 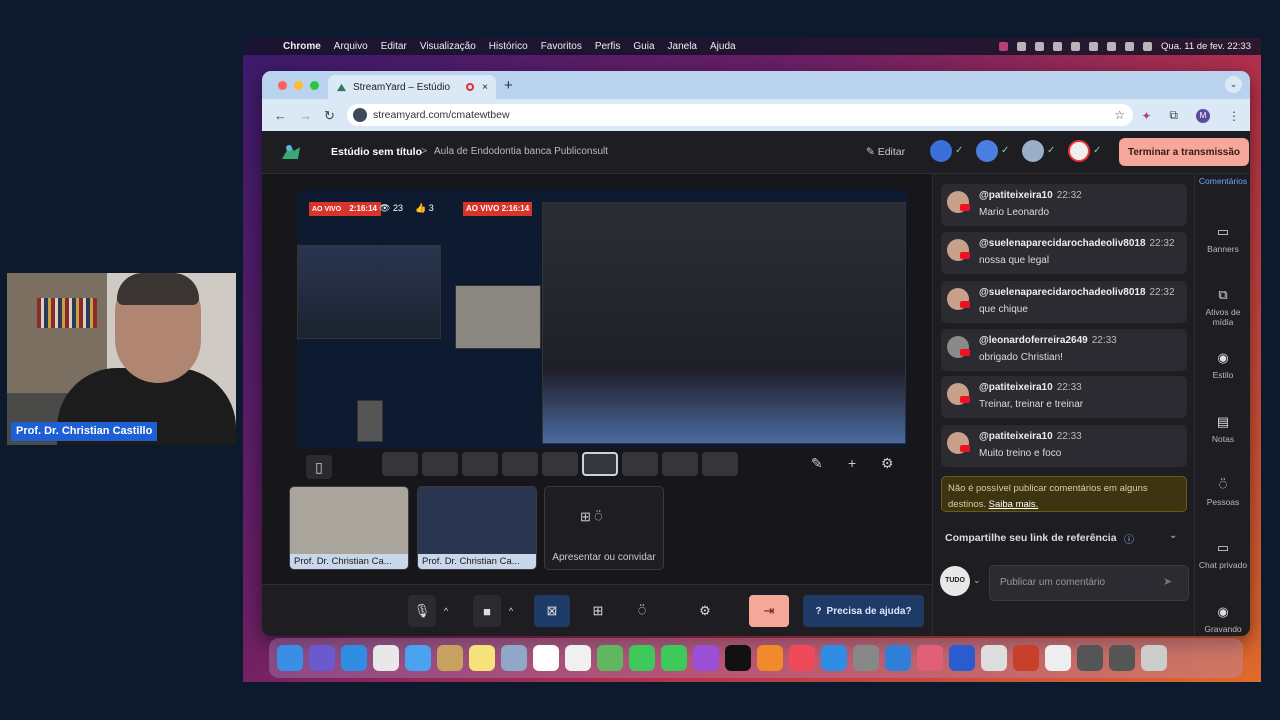 I want to click on keynote-icon, so click(x=898, y=658).